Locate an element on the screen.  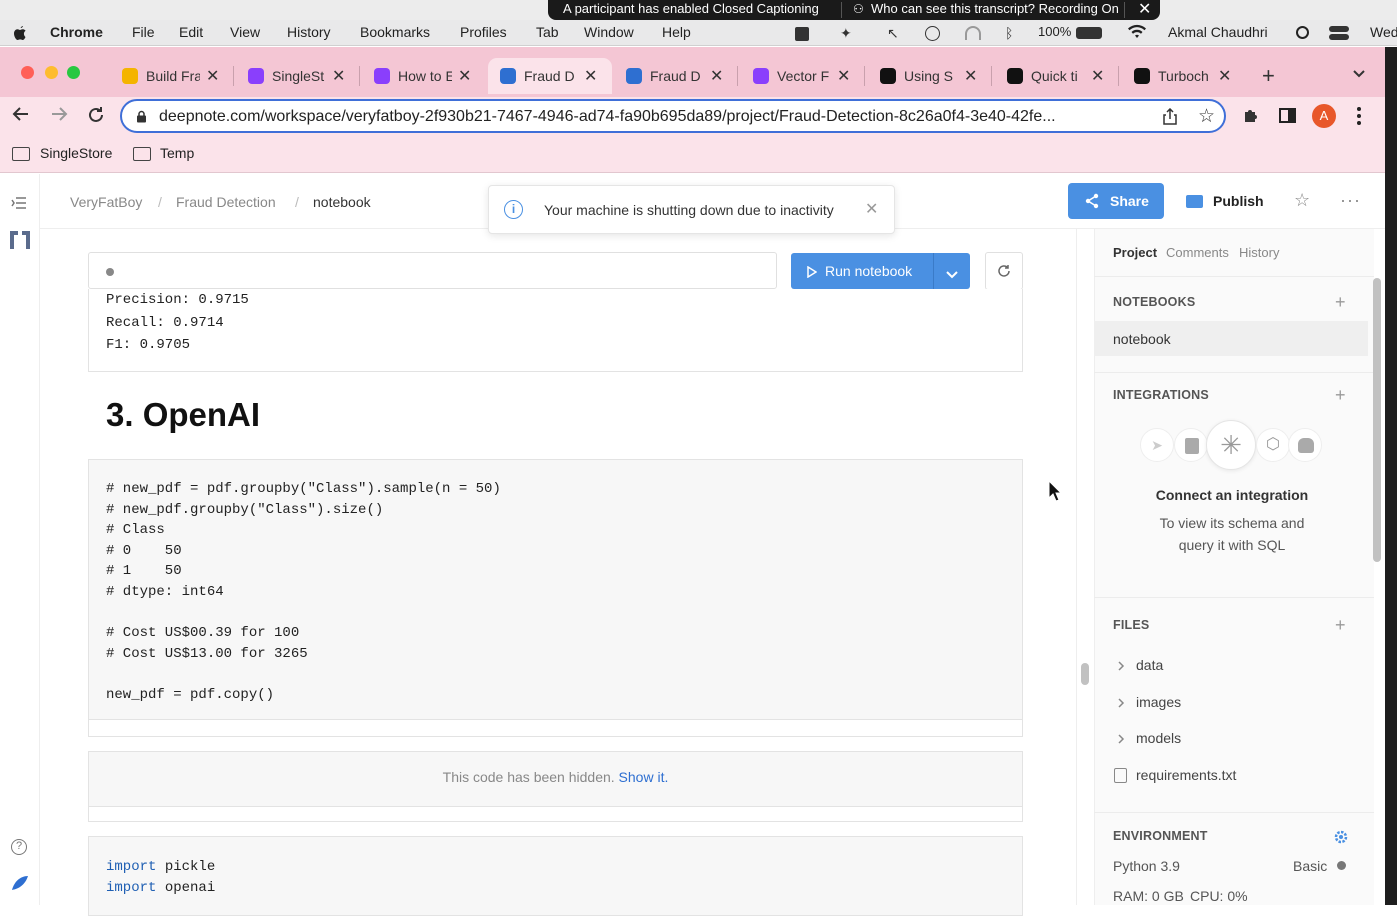
share-button: Share is located at coordinates (1116, 201).